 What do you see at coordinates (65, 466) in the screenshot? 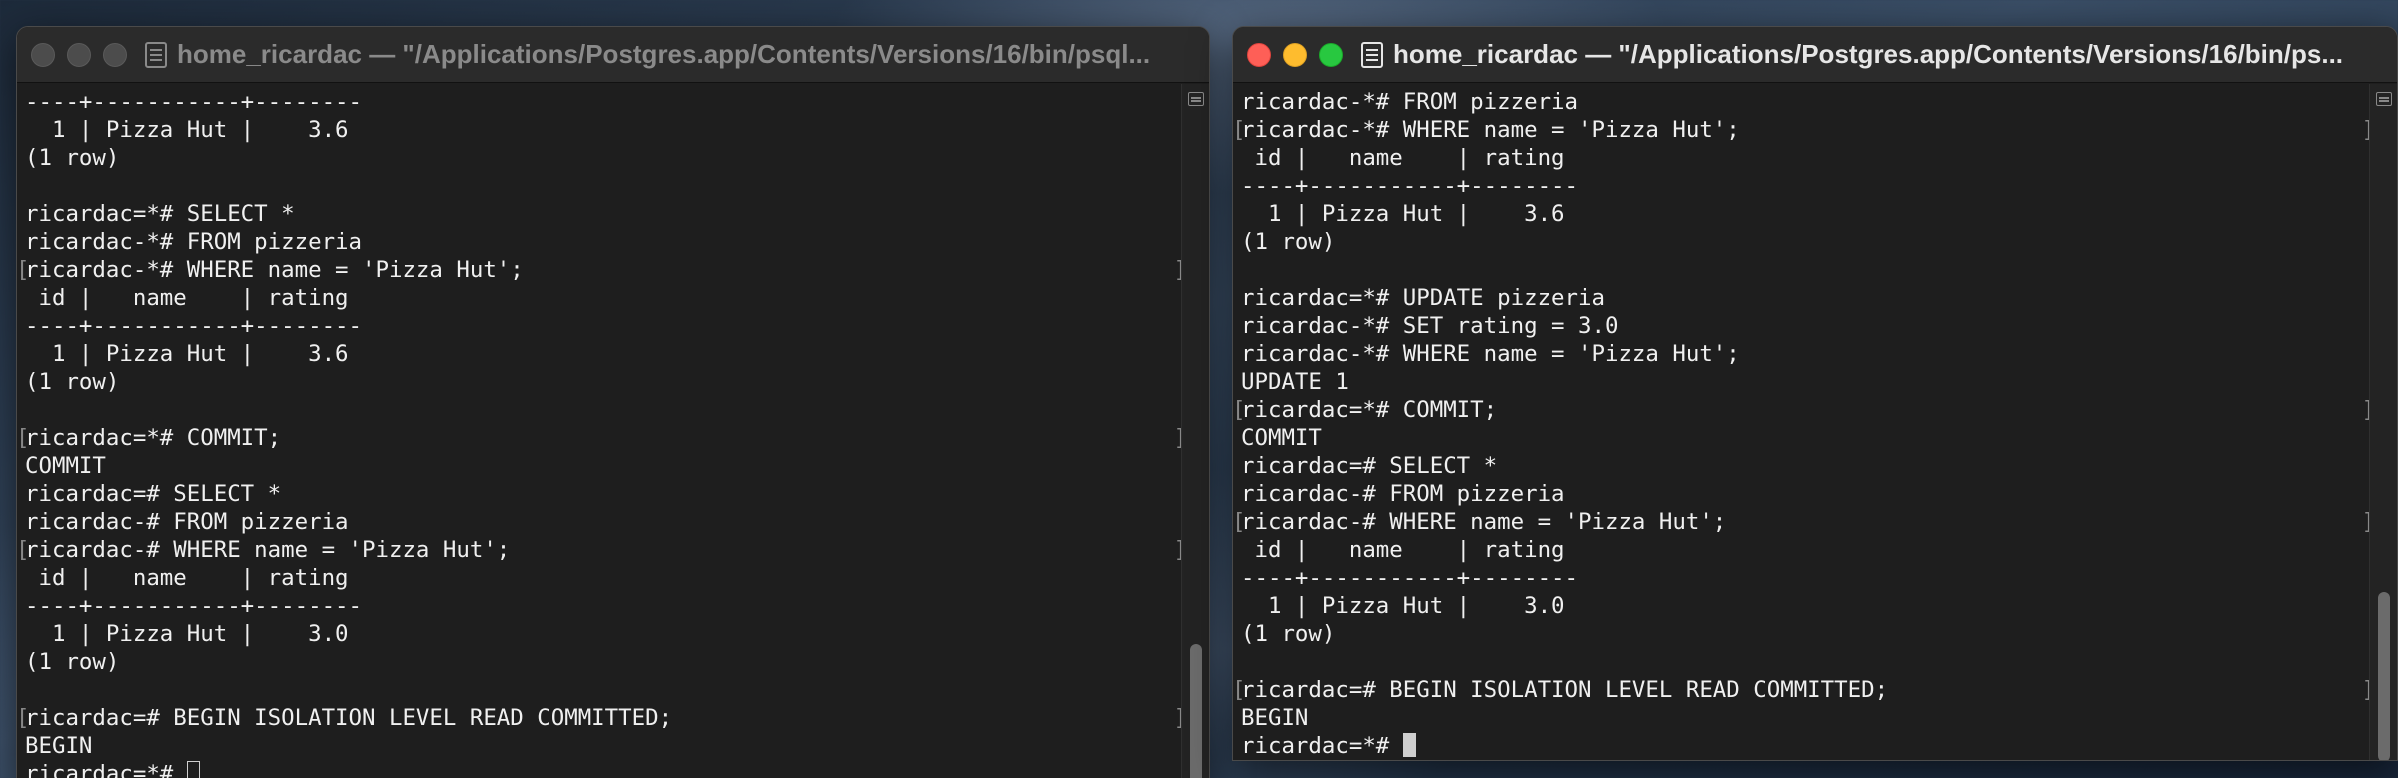
I see `terminal-line-text: COMMIT` at bounding box center [65, 466].